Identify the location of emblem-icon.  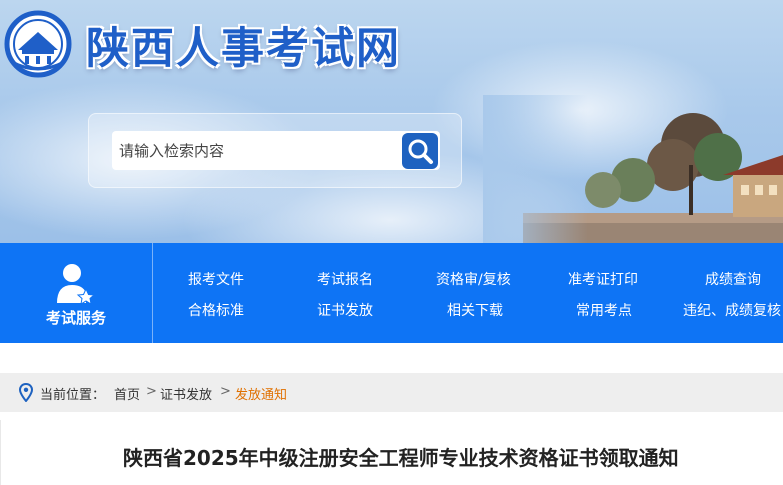
(38, 44).